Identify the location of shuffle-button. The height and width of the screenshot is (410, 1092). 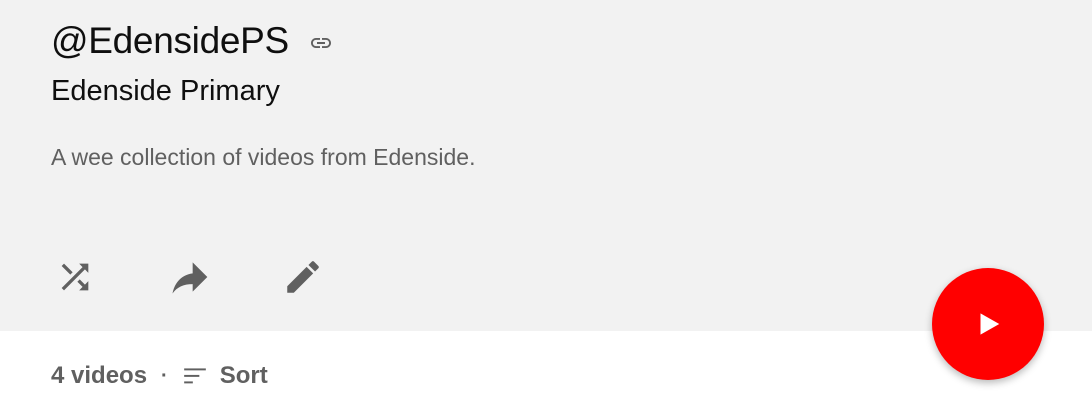
(75, 277).